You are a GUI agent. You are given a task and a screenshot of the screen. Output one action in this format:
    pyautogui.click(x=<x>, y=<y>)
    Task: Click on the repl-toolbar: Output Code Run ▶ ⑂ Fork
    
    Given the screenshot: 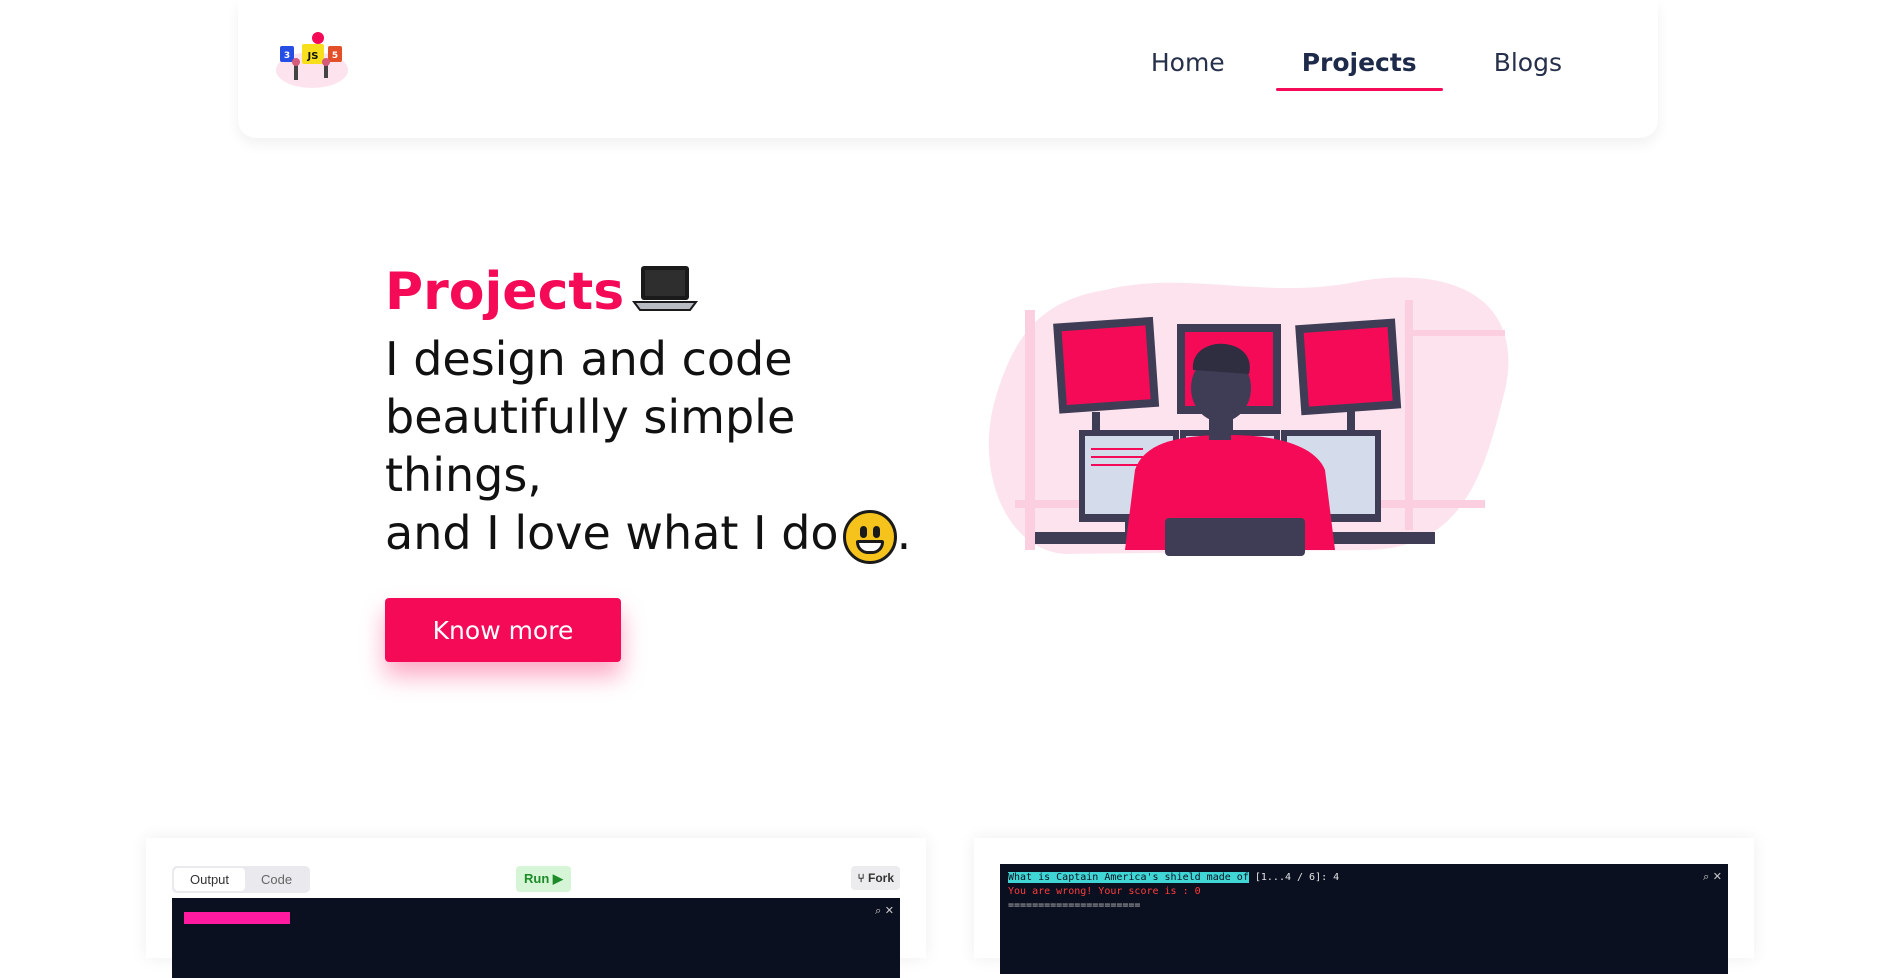 What is the action you would take?
    pyautogui.click(x=536, y=881)
    